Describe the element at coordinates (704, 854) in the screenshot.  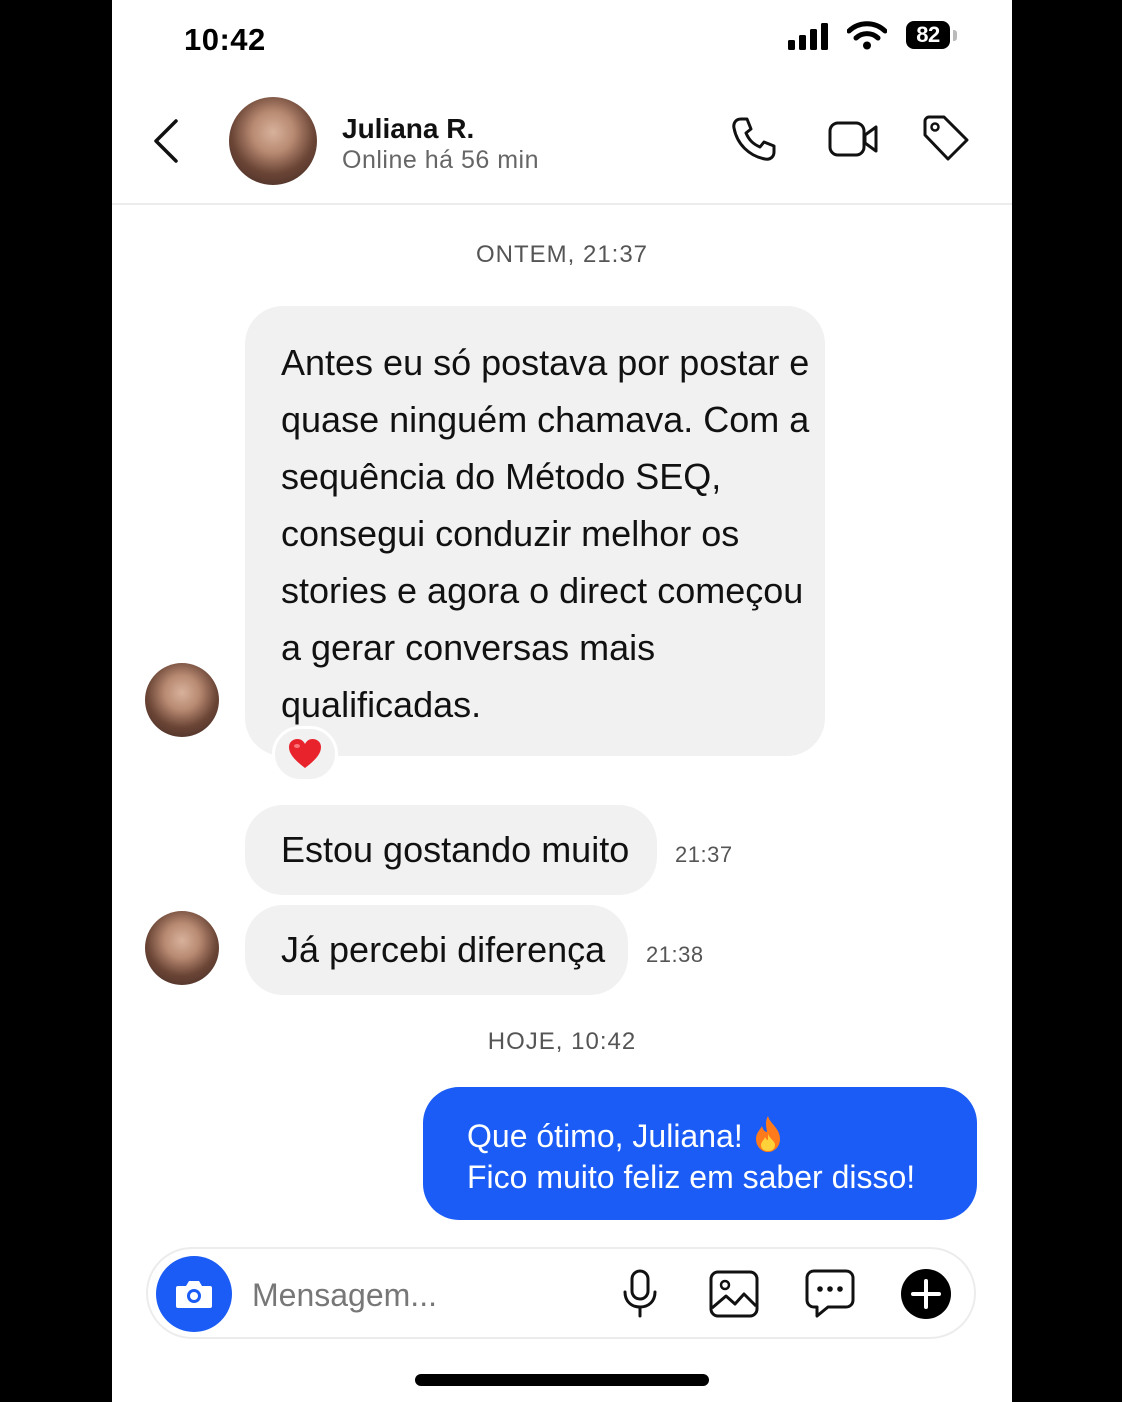
I see `message-time: 21:37` at that location.